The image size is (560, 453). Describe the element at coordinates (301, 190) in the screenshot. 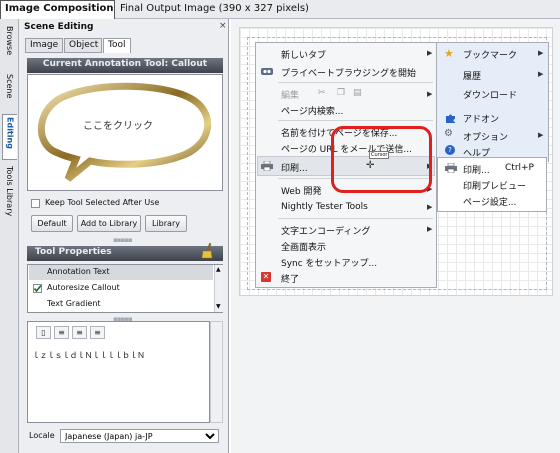

I see `menu-item-web-developer: Web 開発` at that location.